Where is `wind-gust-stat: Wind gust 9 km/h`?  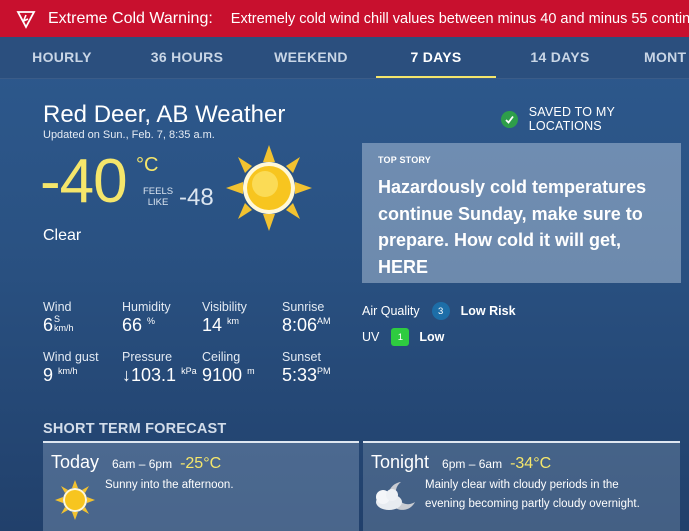
wind-gust-stat: Wind gust 9 km/h is located at coordinates (71, 368).